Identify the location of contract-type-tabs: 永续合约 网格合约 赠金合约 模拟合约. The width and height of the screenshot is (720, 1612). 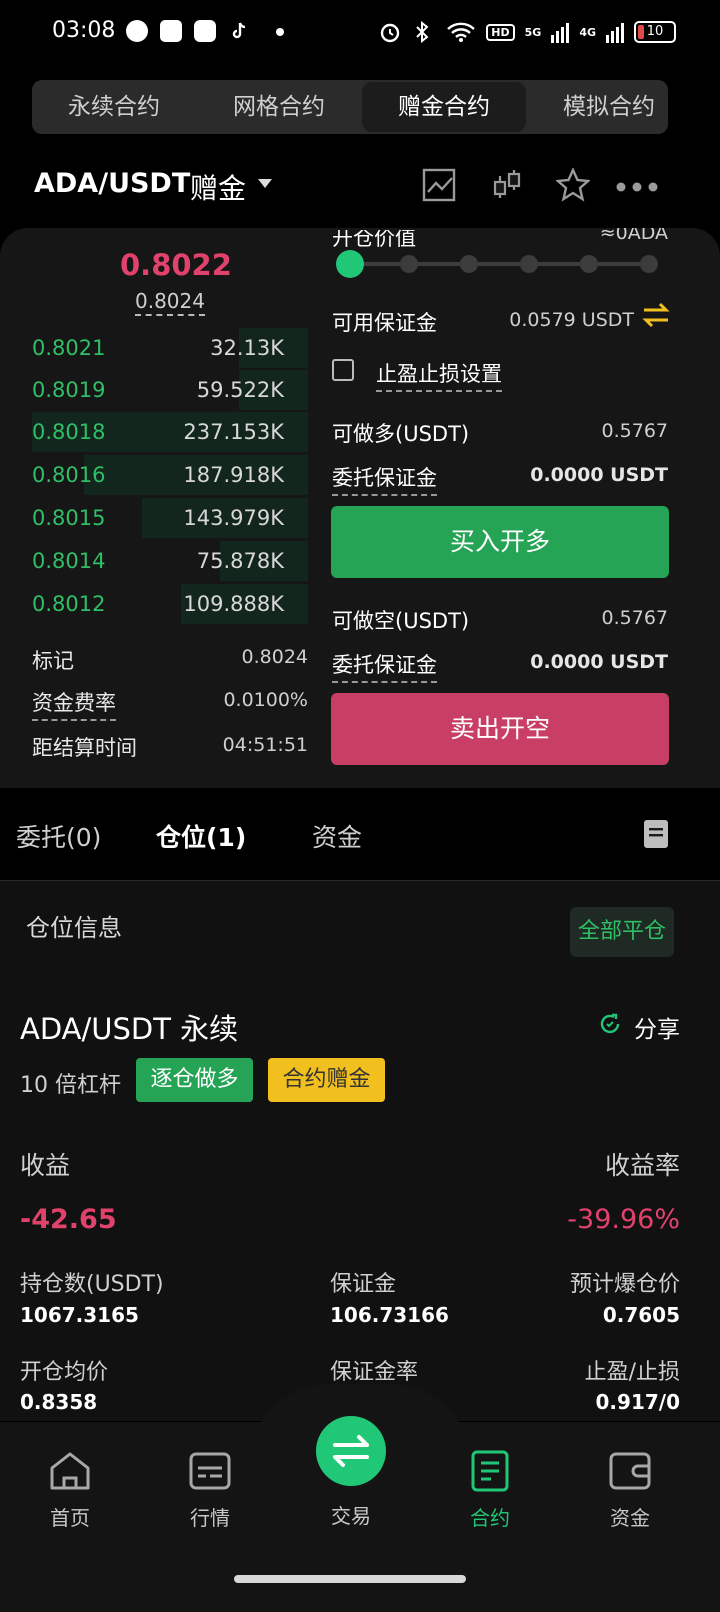
(350, 107).